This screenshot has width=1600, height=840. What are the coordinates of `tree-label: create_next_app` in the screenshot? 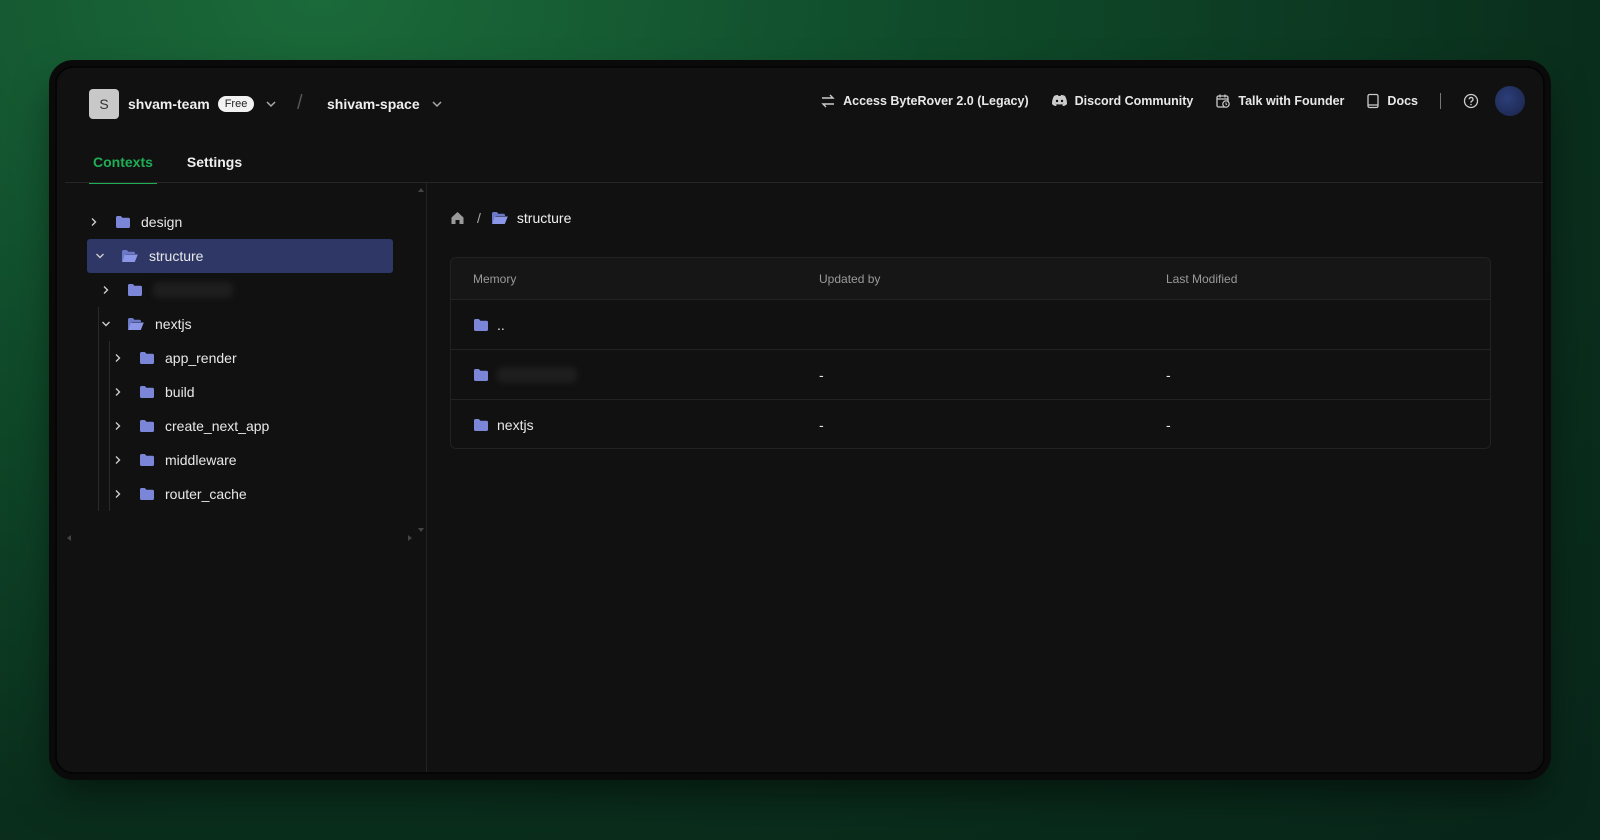 It's located at (217, 426).